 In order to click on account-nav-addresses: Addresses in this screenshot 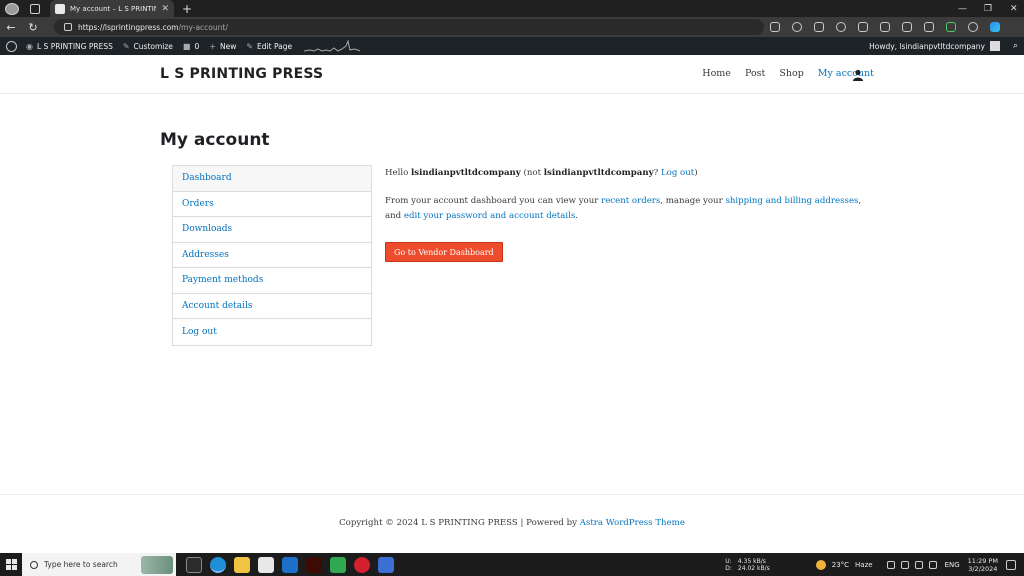, I will do `click(272, 255)`.